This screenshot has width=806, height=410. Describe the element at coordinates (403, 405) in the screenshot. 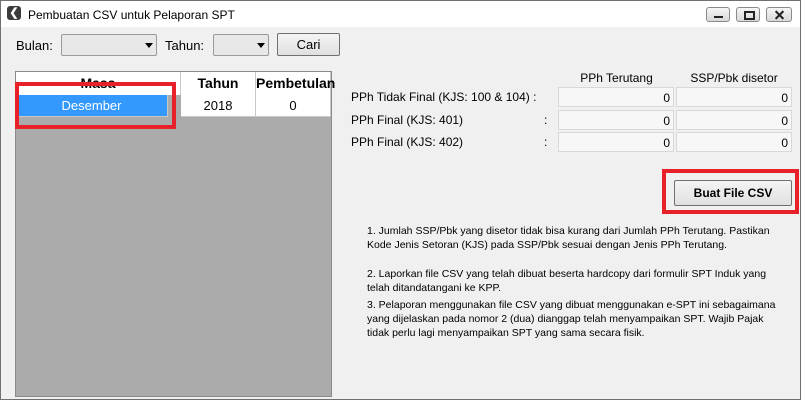

I see `desktop-background` at that location.